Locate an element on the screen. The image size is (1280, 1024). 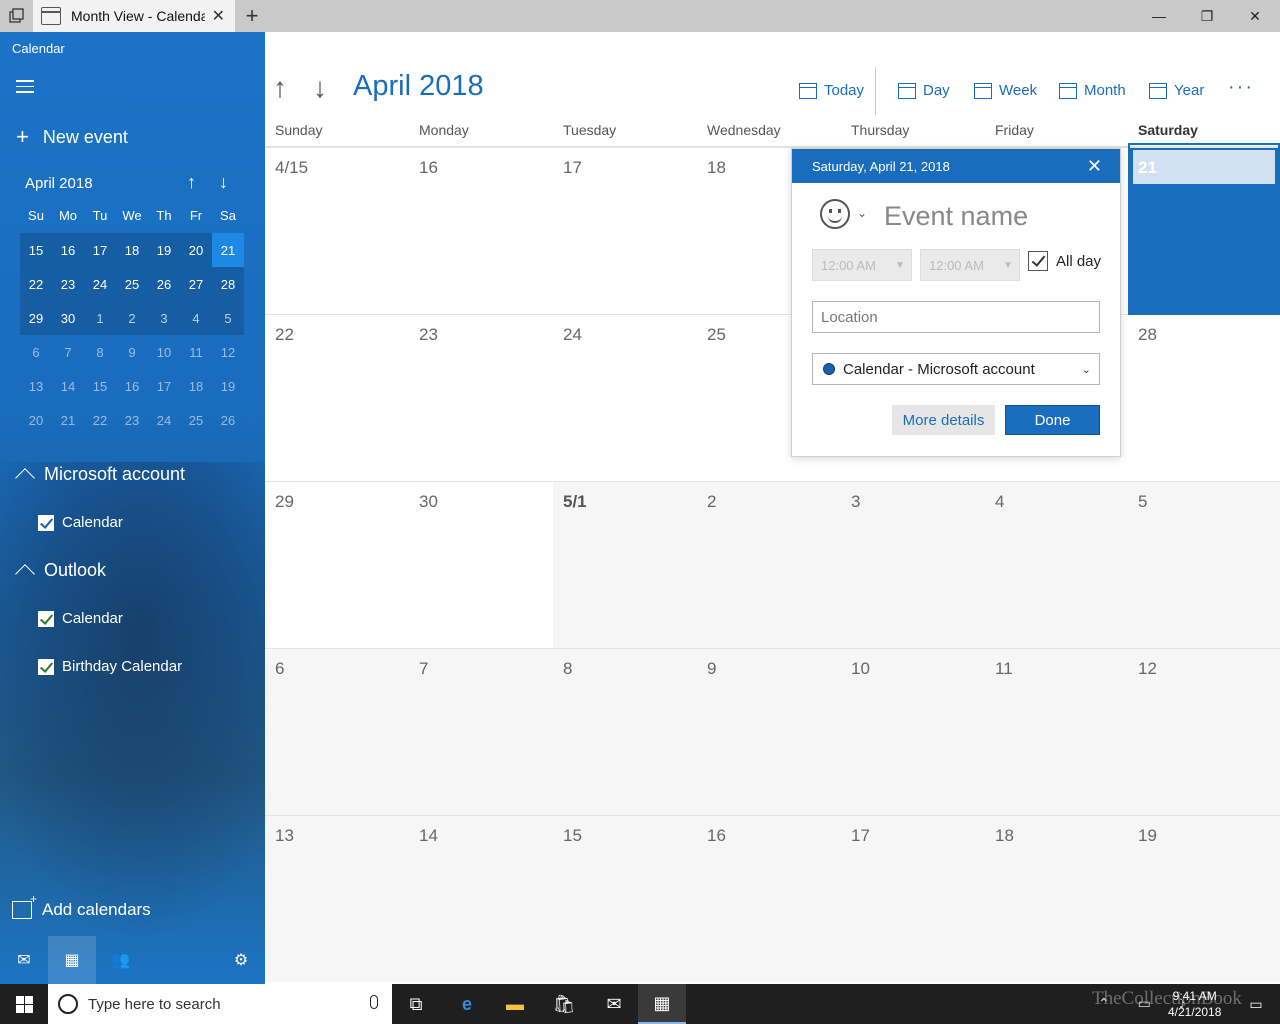
mini-calendar-day: 6 is located at coordinates (36, 352).